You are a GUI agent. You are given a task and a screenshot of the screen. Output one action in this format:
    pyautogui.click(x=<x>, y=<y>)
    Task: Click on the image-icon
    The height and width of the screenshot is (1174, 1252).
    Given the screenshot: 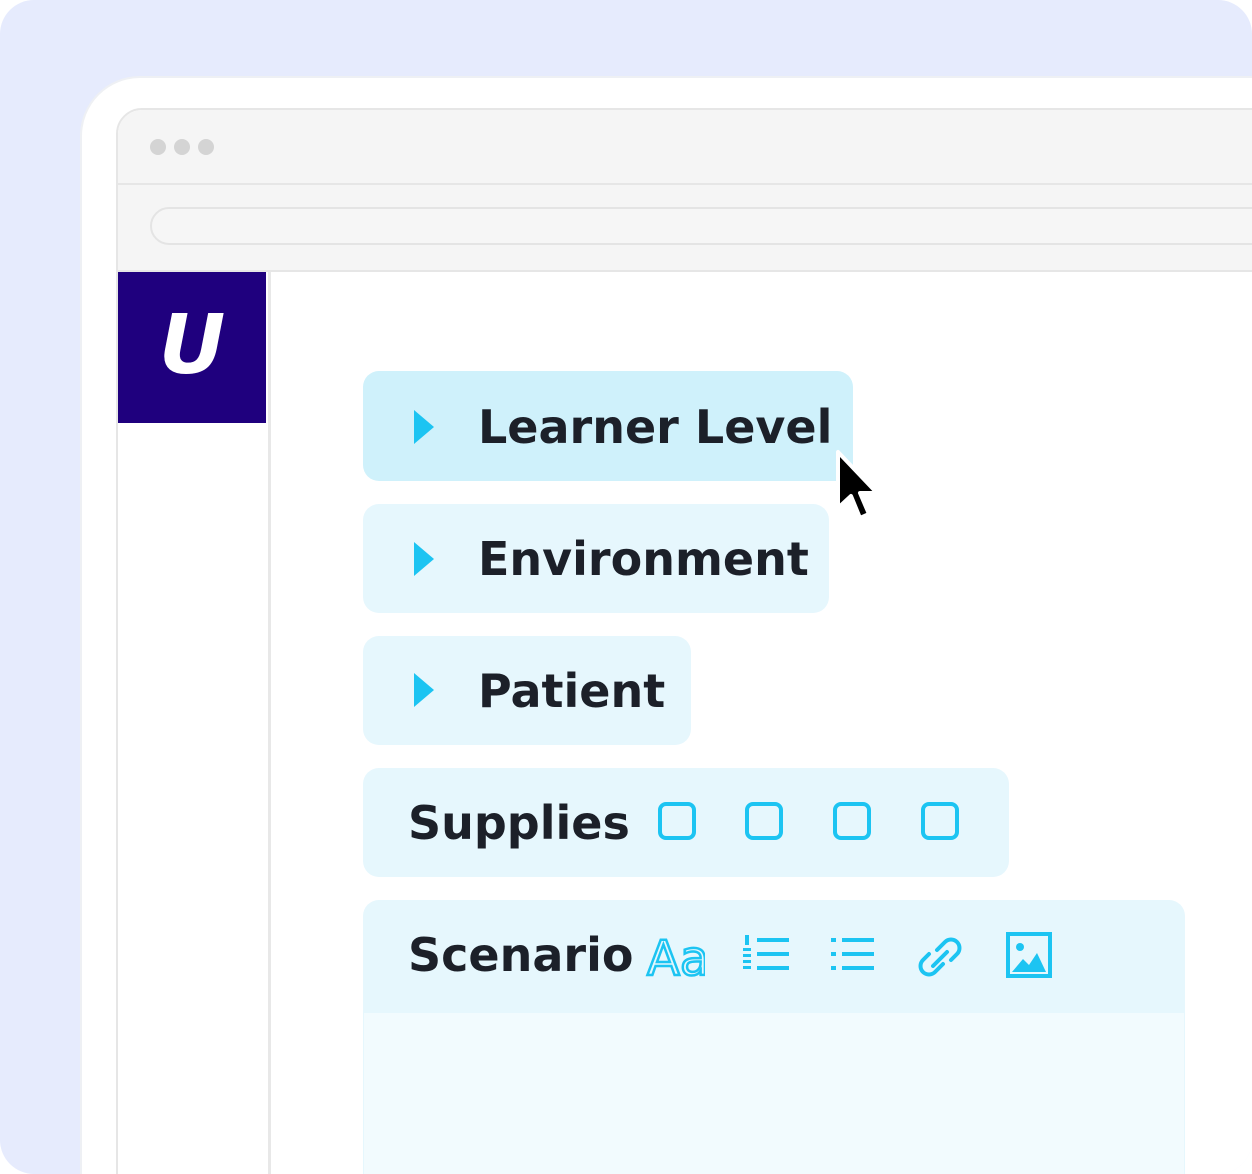 What is the action you would take?
    pyautogui.click(x=1035, y=957)
    